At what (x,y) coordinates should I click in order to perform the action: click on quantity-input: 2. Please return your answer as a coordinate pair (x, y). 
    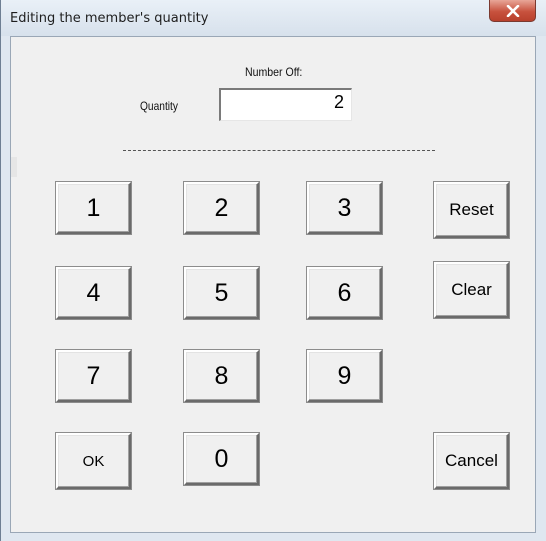
    Looking at the image, I should click on (285, 104).